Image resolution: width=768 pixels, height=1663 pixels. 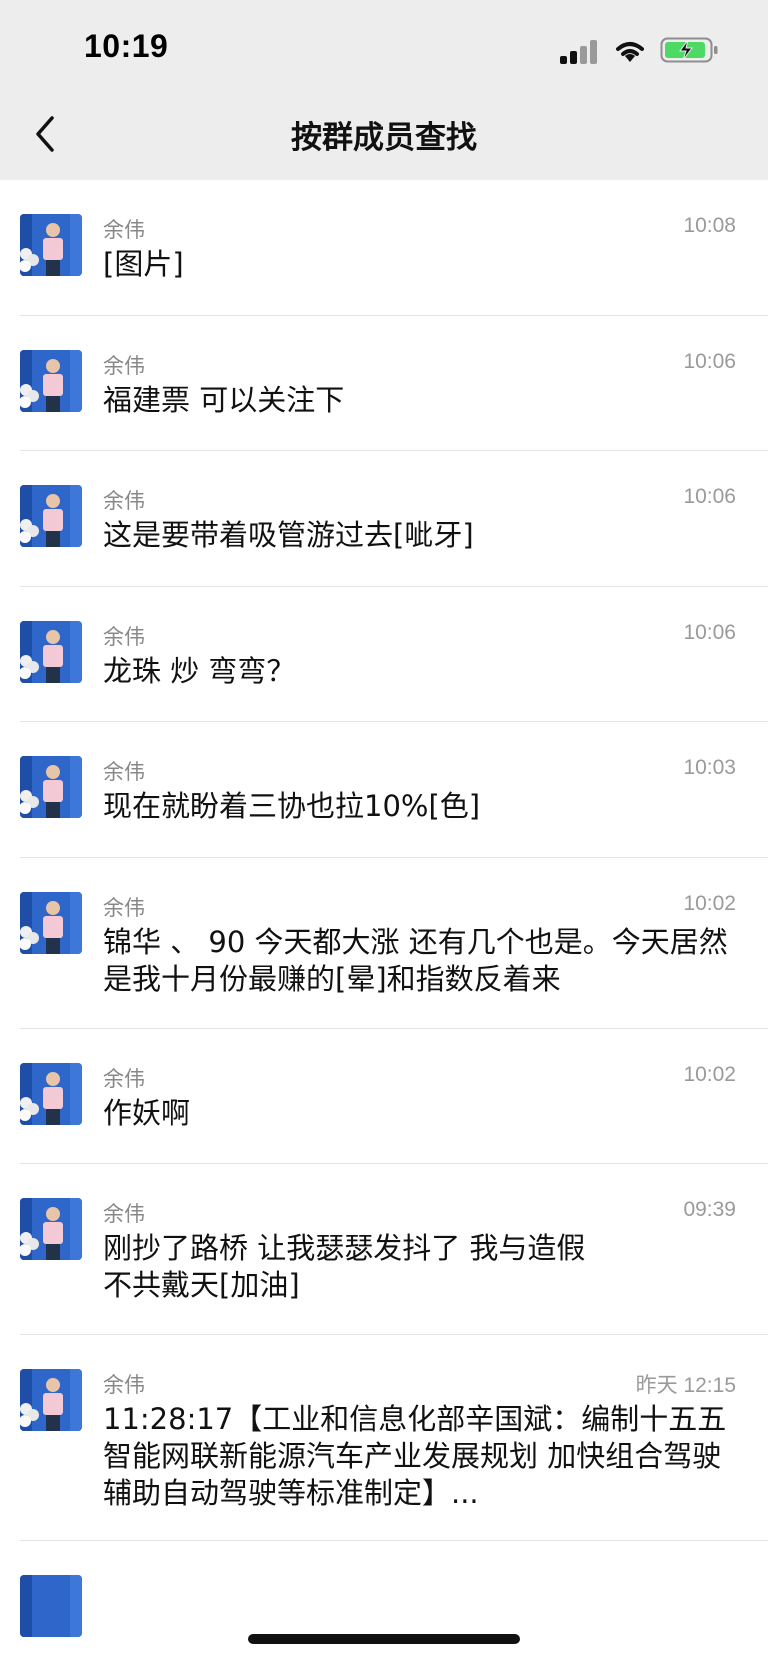 I want to click on message-time: 10:08, so click(x=709, y=225).